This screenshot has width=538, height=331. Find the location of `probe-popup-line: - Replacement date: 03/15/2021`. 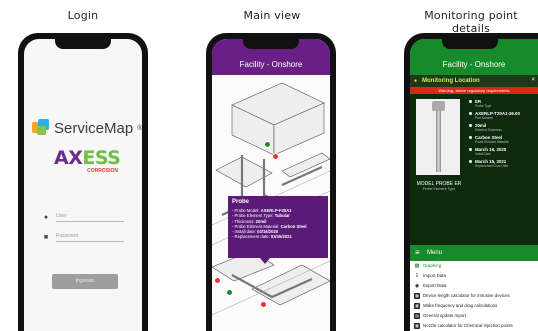

probe-popup-line: - Replacement date: 03/15/2021 is located at coordinates (262, 237).